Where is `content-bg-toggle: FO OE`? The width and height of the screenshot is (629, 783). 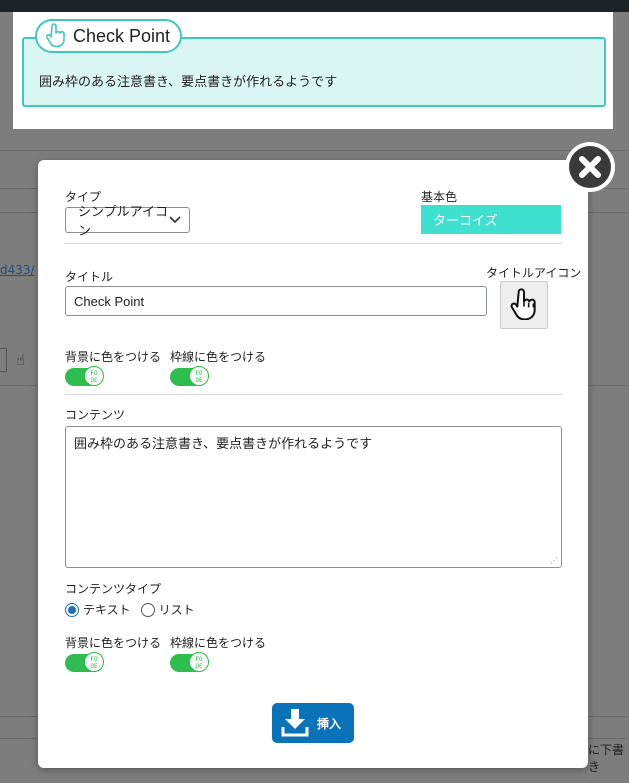 content-bg-toggle: FO OE is located at coordinates (84, 662).